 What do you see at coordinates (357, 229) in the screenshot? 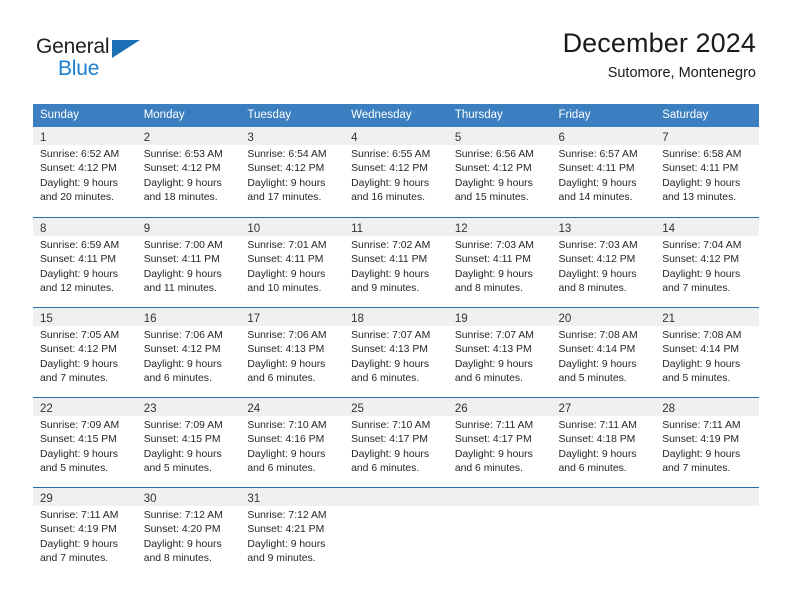
I see `day-number: 11` at bounding box center [357, 229].